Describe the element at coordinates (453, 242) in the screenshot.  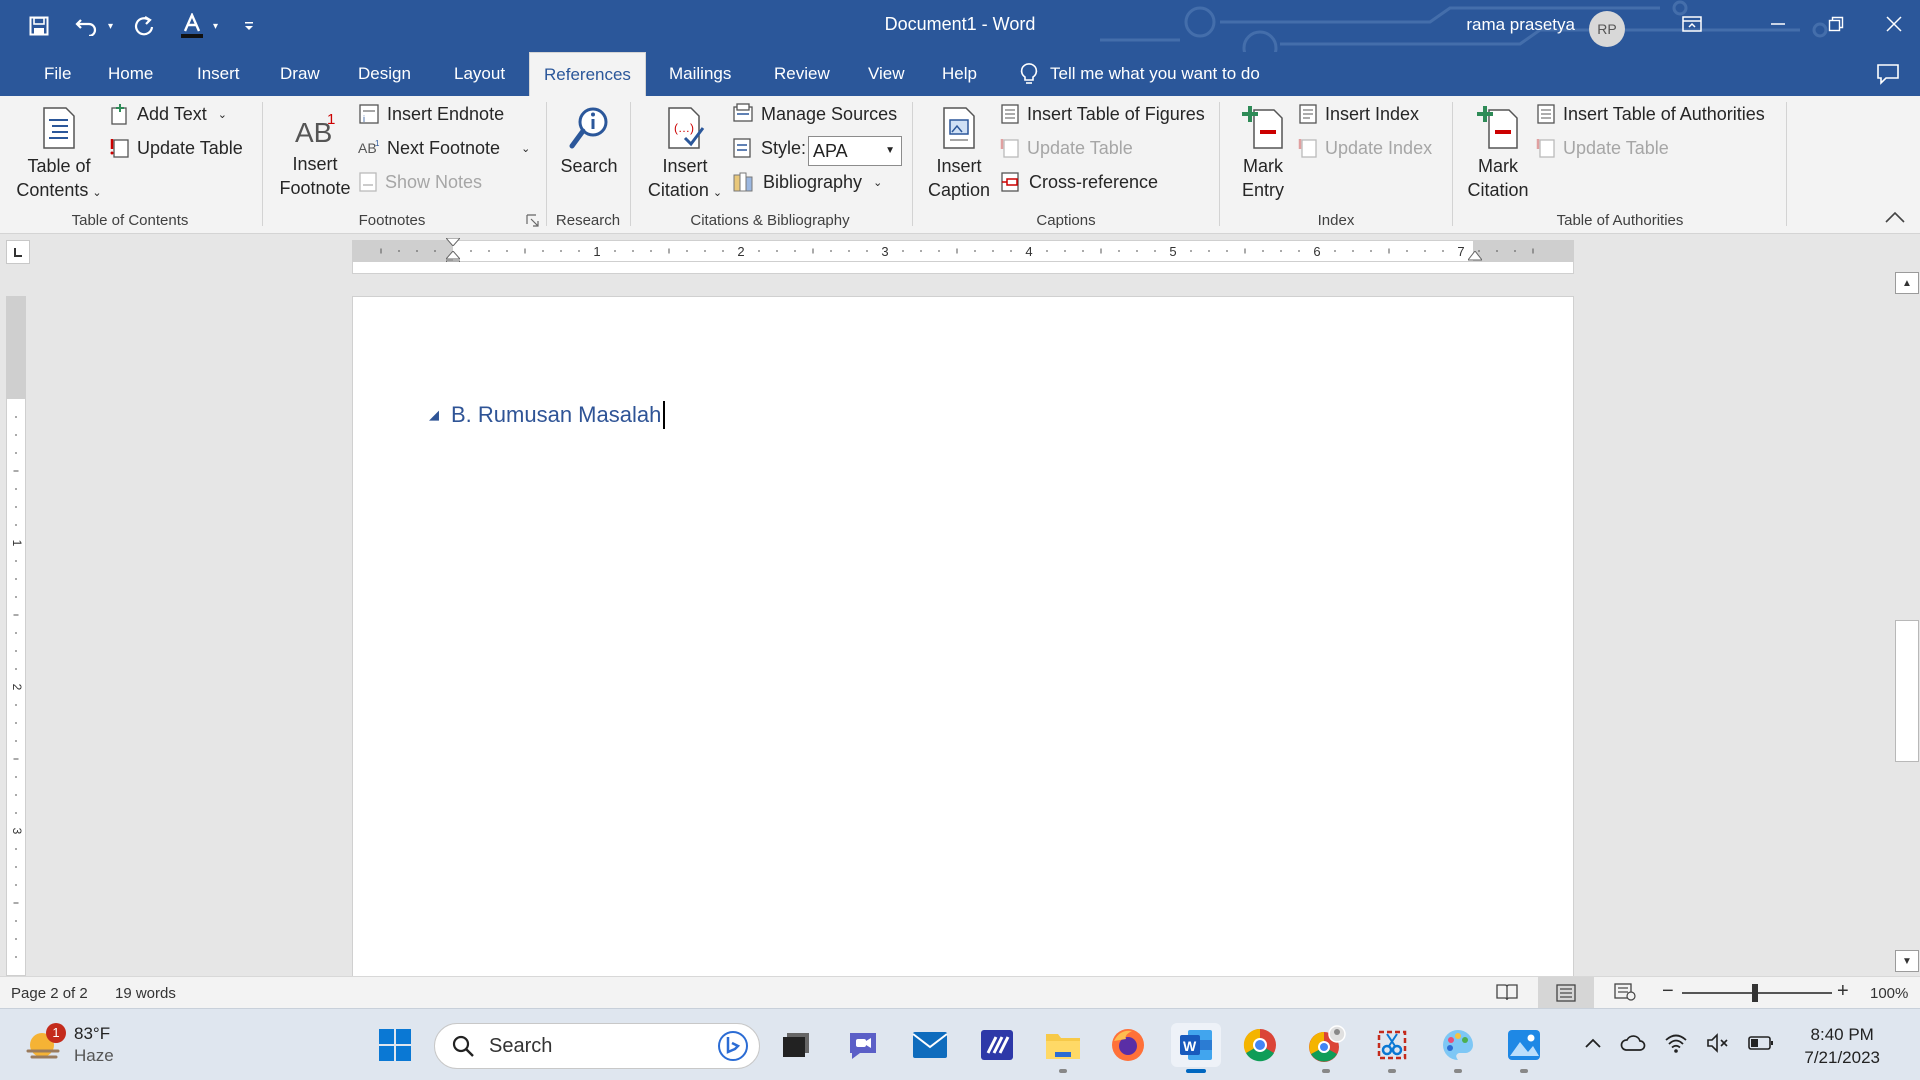
I see `first-line-indent-marker` at that location.